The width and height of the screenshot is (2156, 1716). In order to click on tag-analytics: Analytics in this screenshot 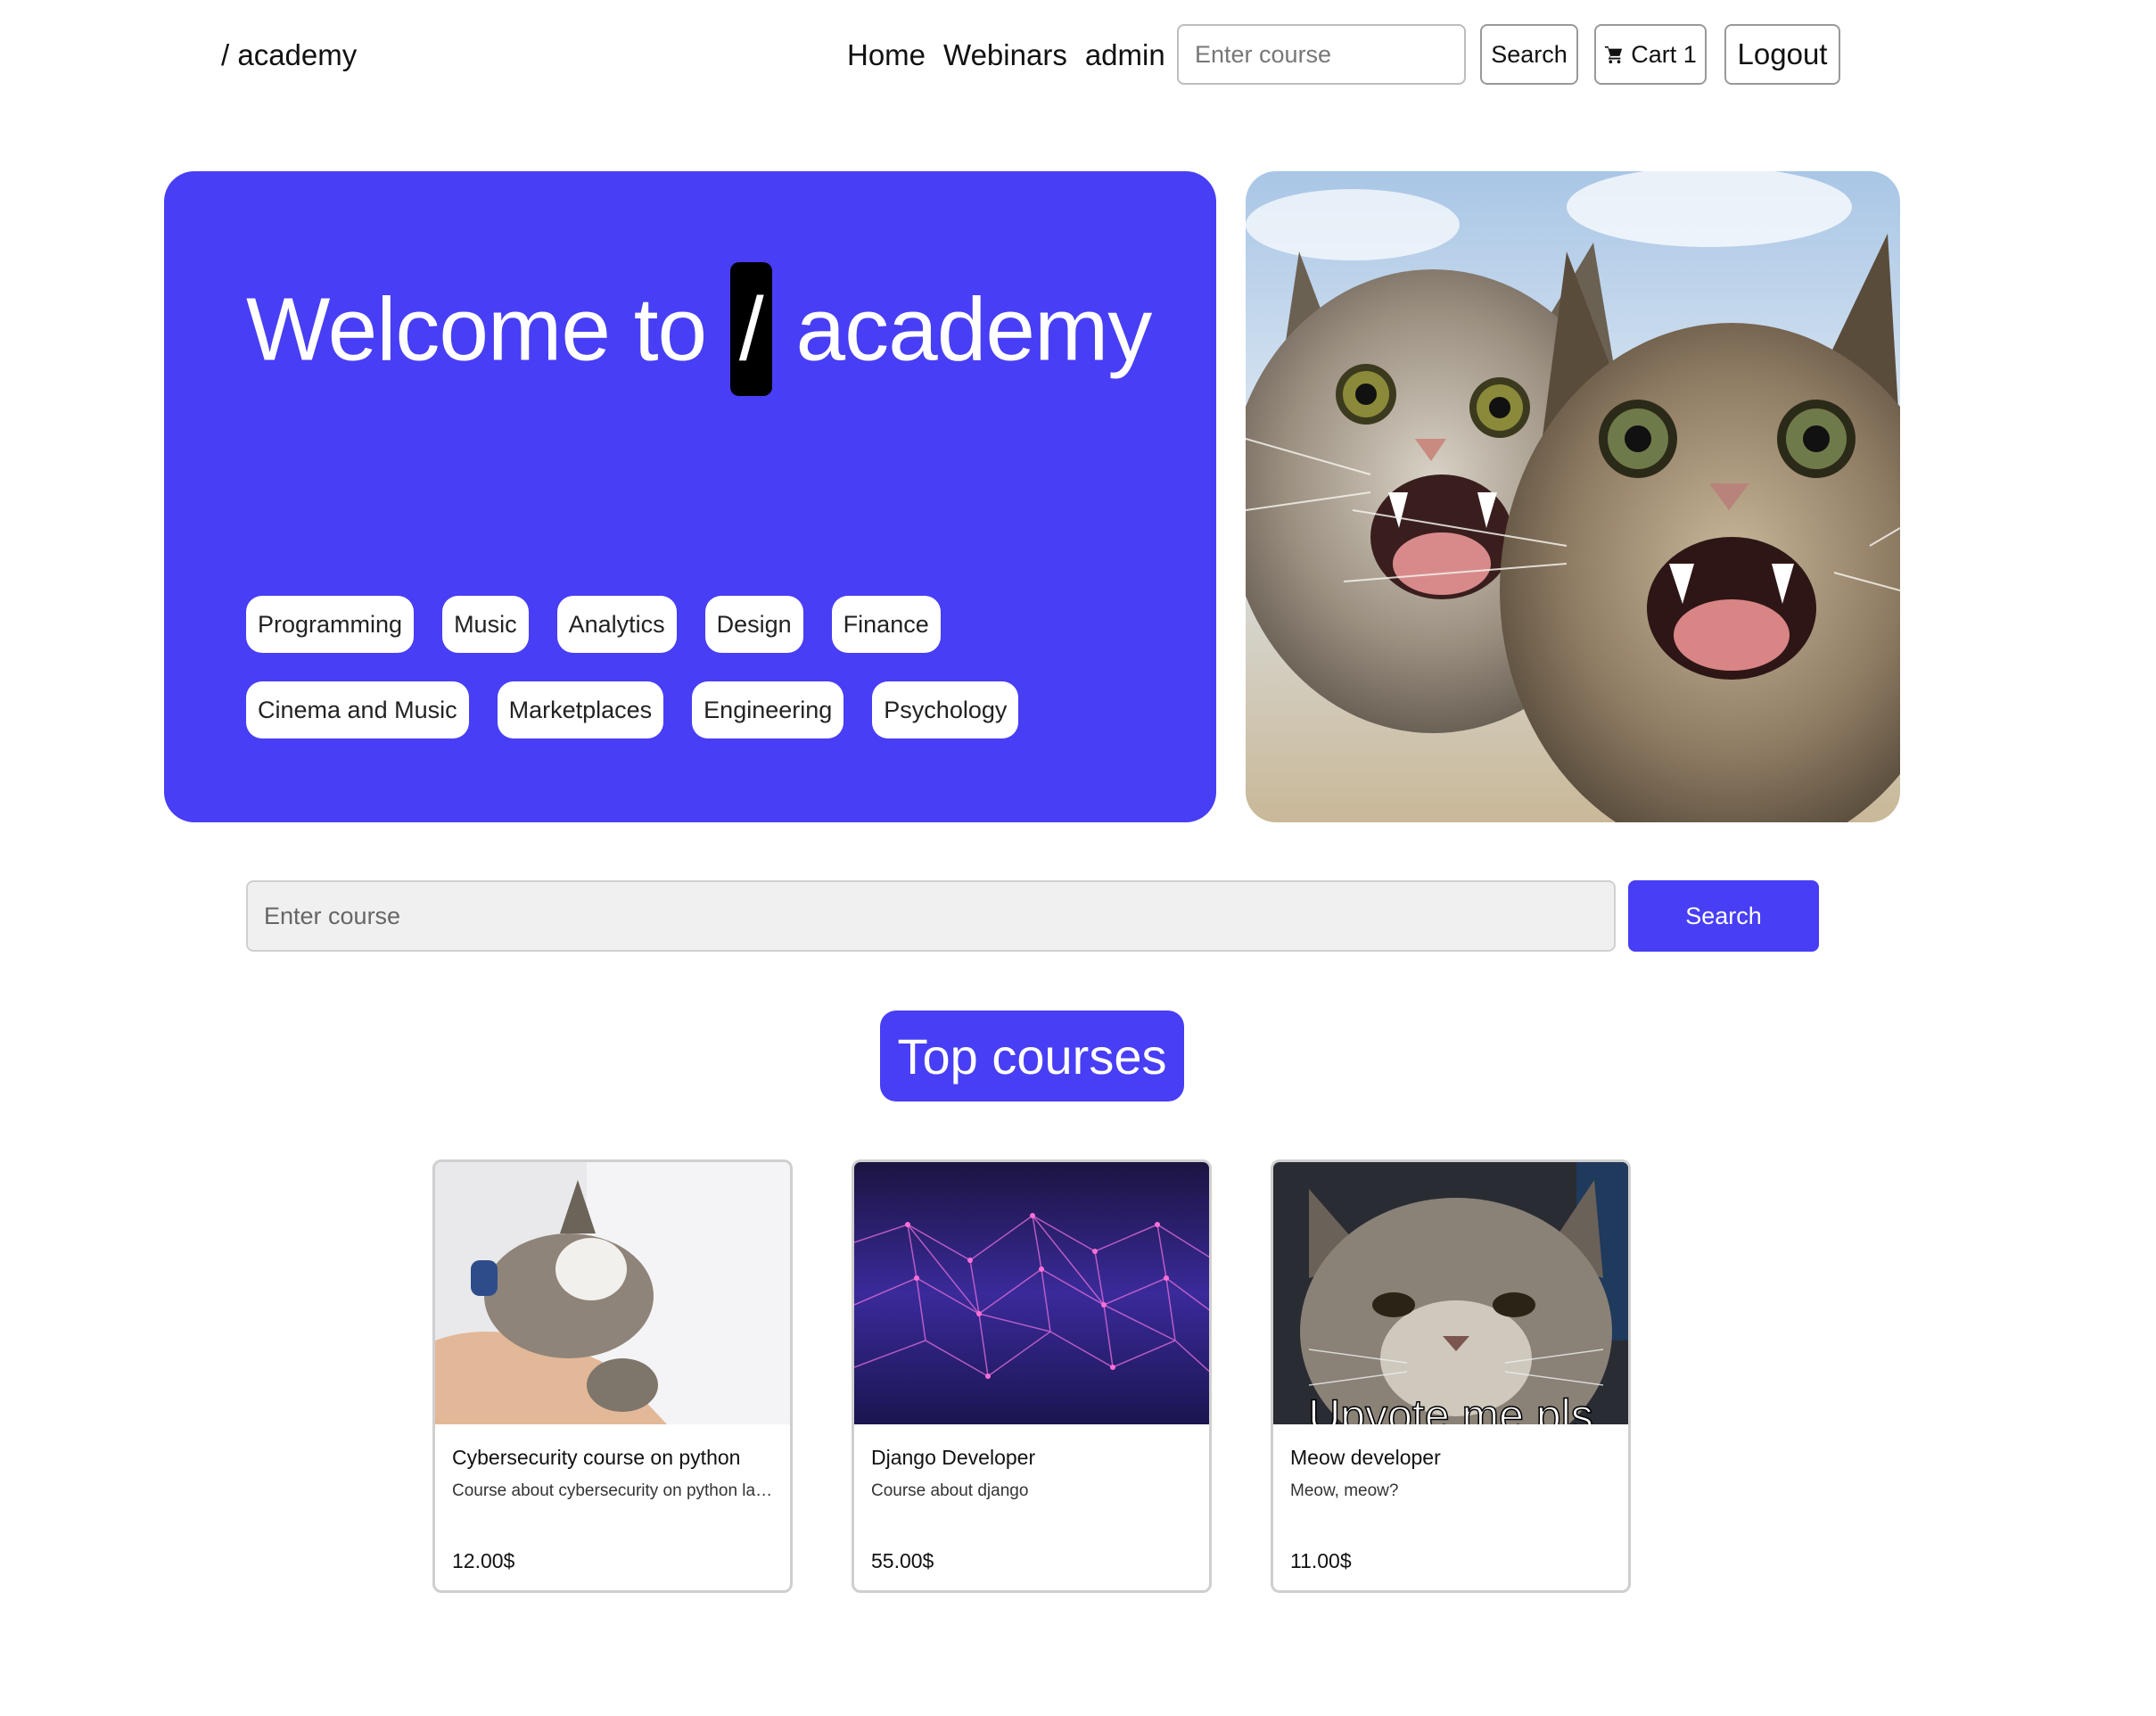, I will do `click(616, 624)`.